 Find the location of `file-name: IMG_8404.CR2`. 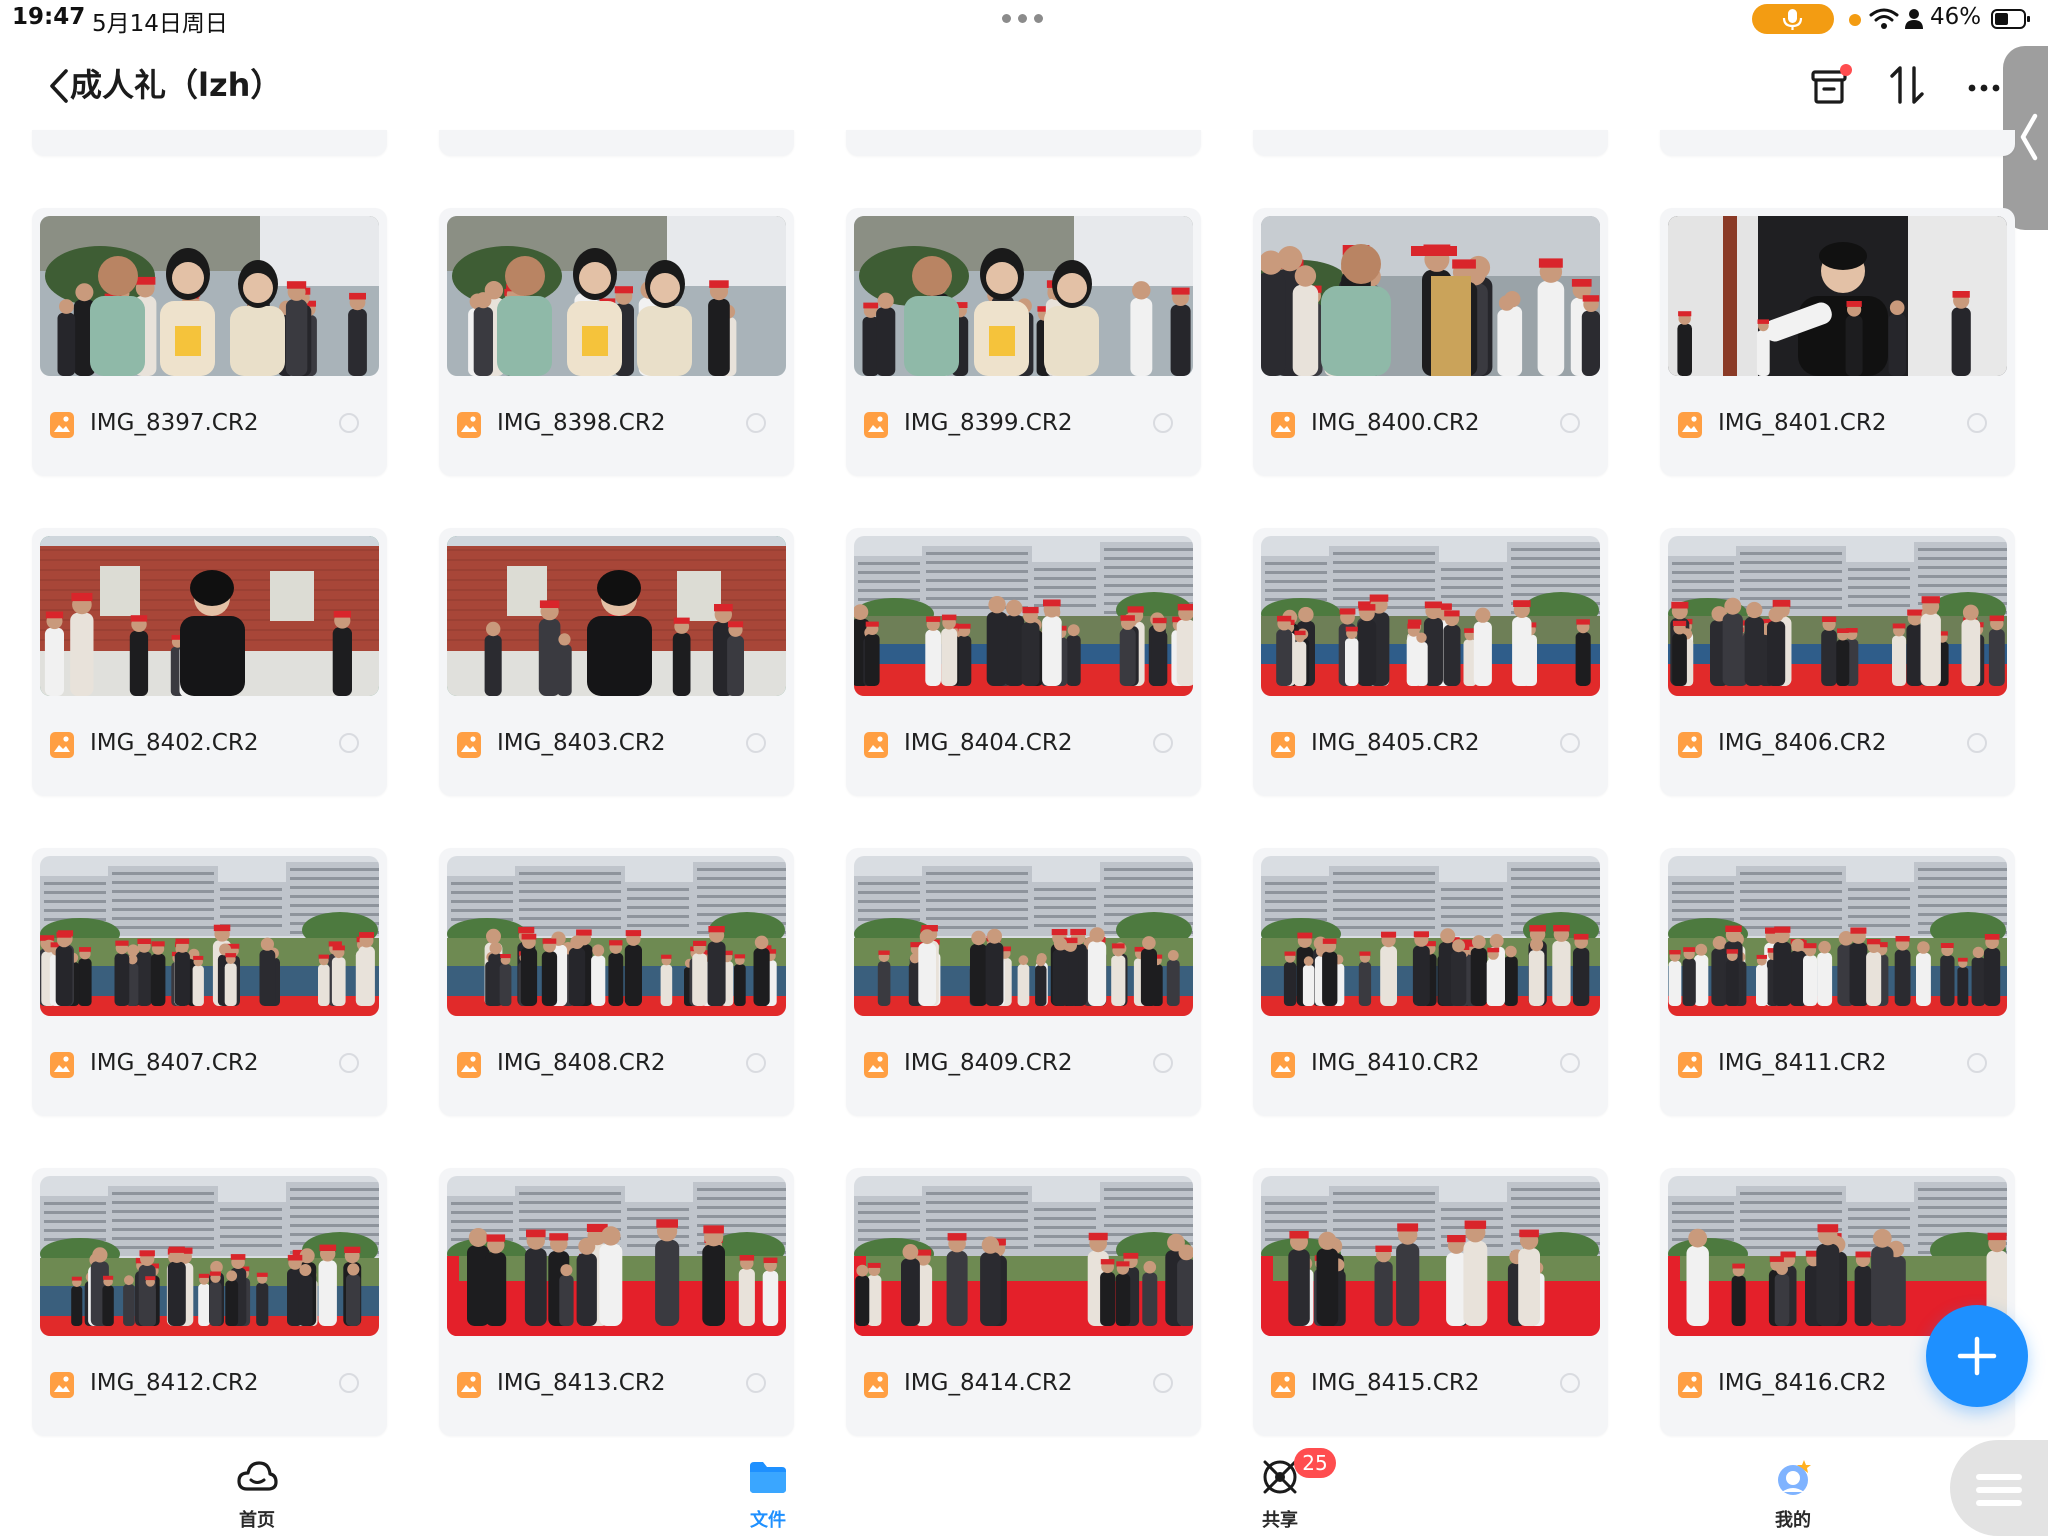

file-name: IMG_8404.CR2 is located at coordinates (988, 743).